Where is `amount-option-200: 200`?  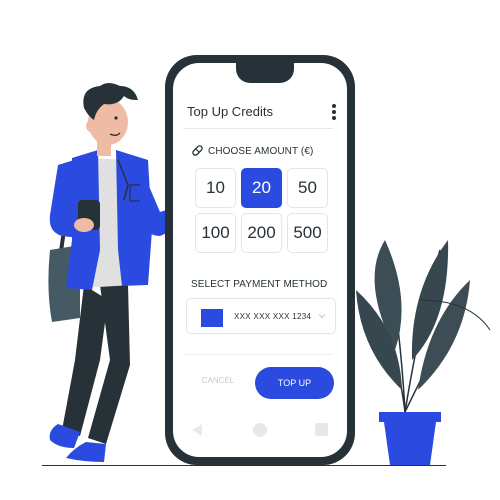
amount-option-200: 200 is located at coordinates (261, 233).